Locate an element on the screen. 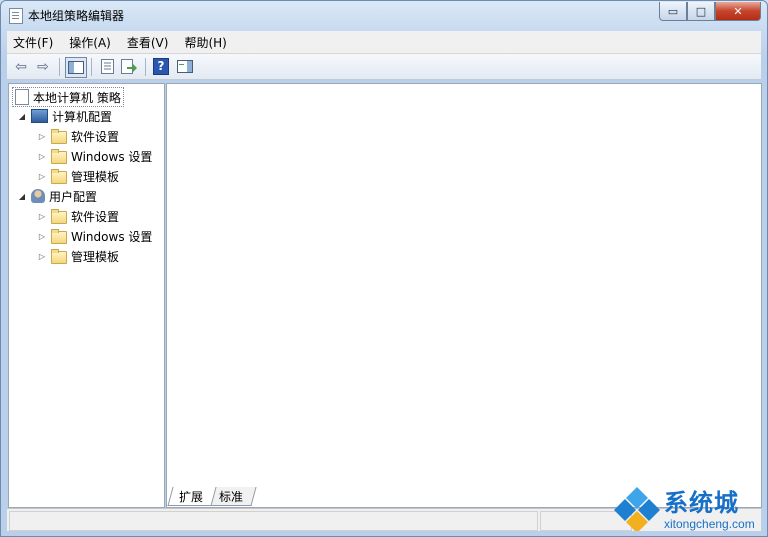  close-icon: ✕ is located at coordinates (738, 11).